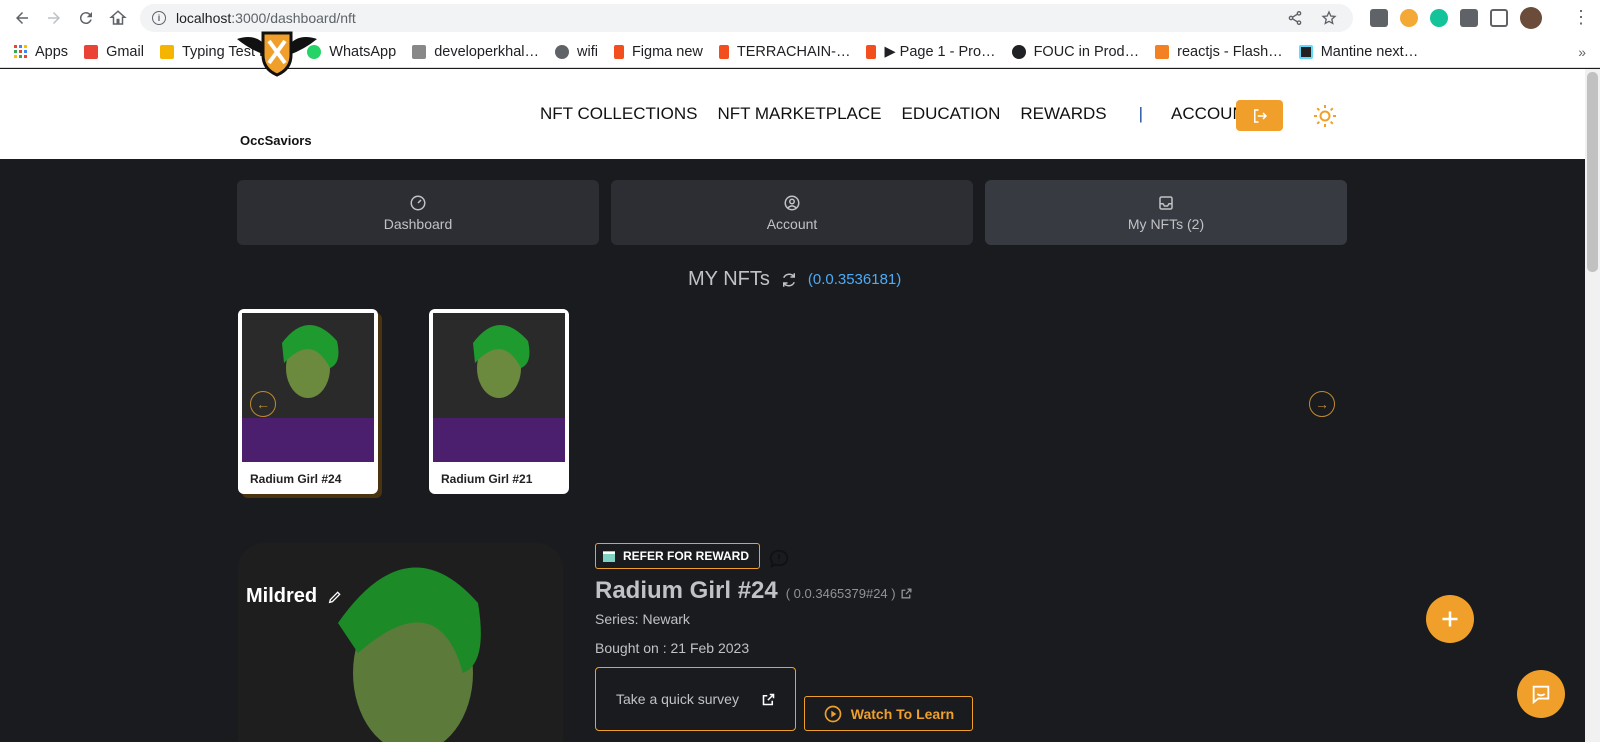 The image size is (1600, 742). I want to click on nav-nft-marketplace: NFT MARKETPLACE, so click(799, 114).